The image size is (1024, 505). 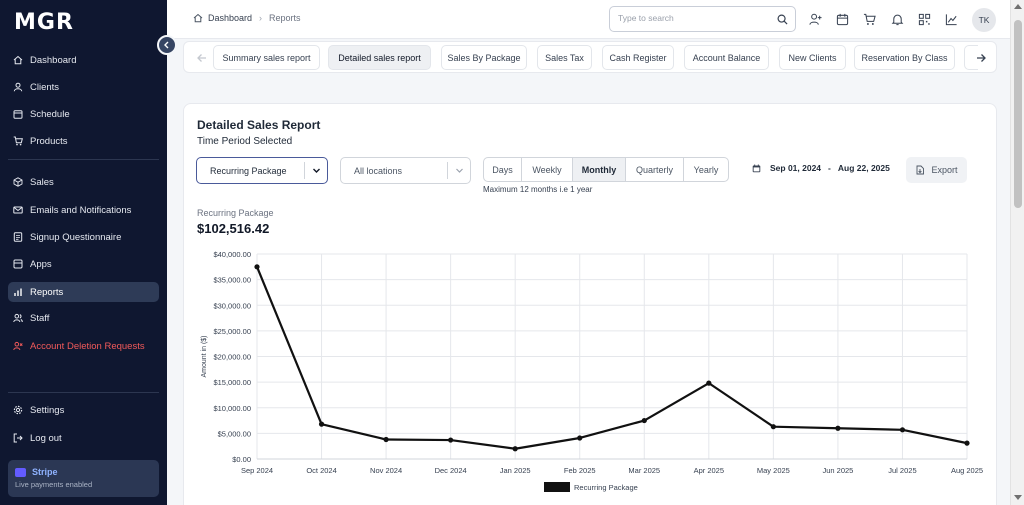 I want to click on sidebar-item-sales: Sales, so click(x=83, y=182).